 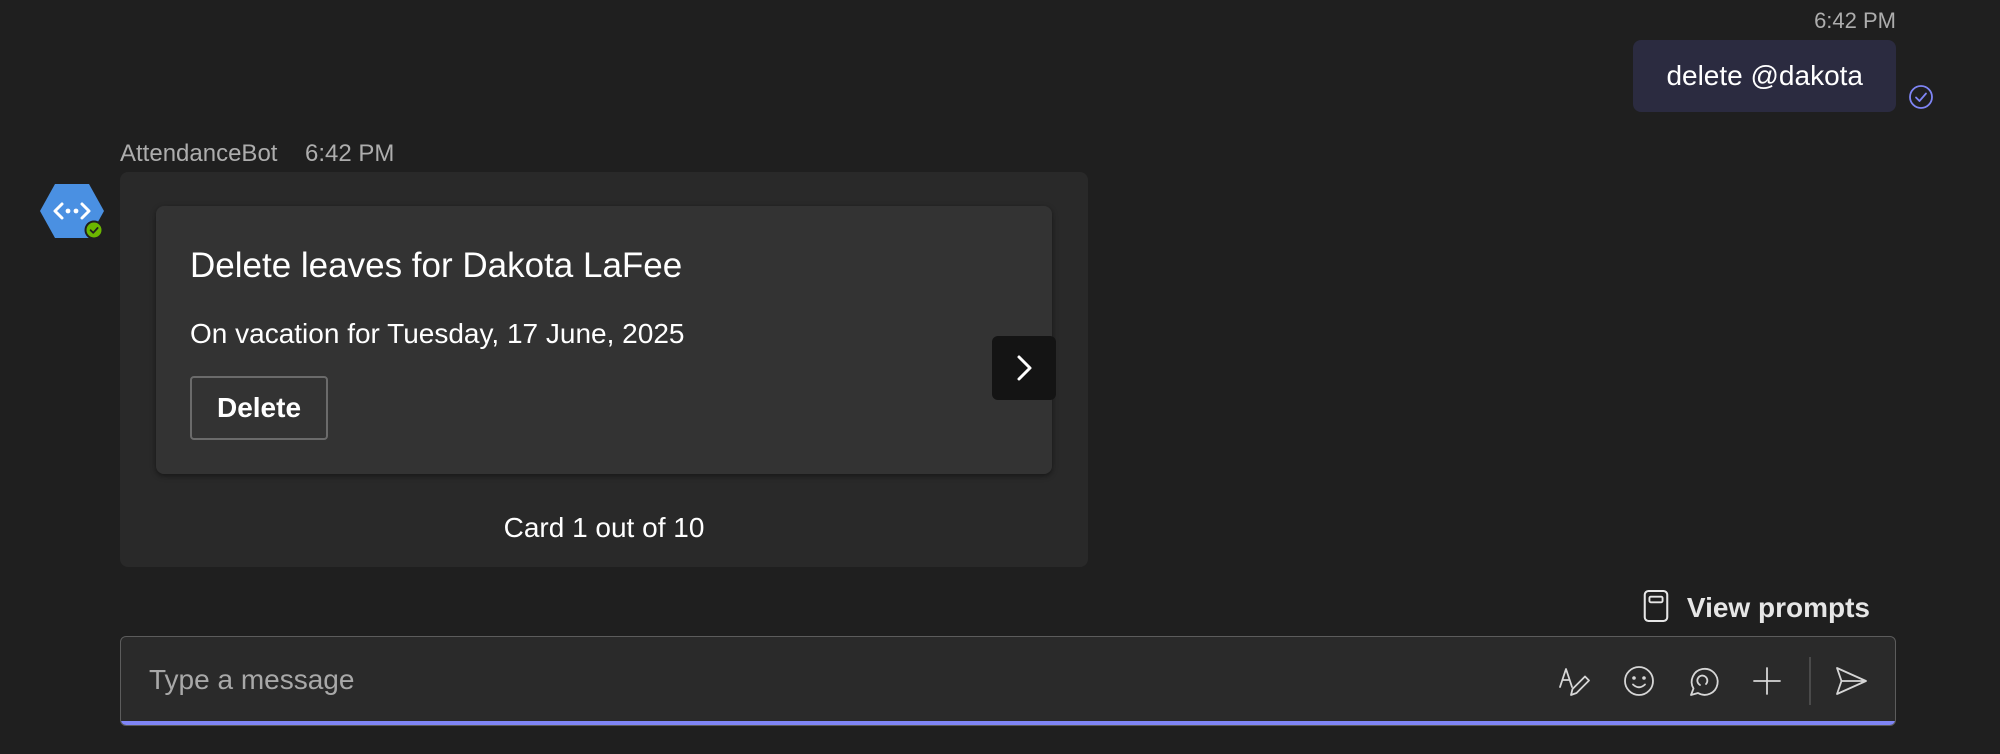 I want to click on send-icon, so click(x=1851, y=681).